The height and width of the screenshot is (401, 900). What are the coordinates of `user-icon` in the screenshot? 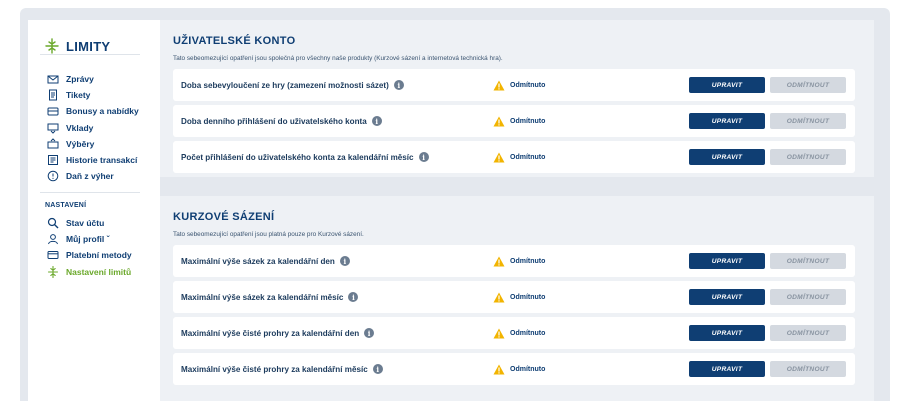 It's located at (53, 239).